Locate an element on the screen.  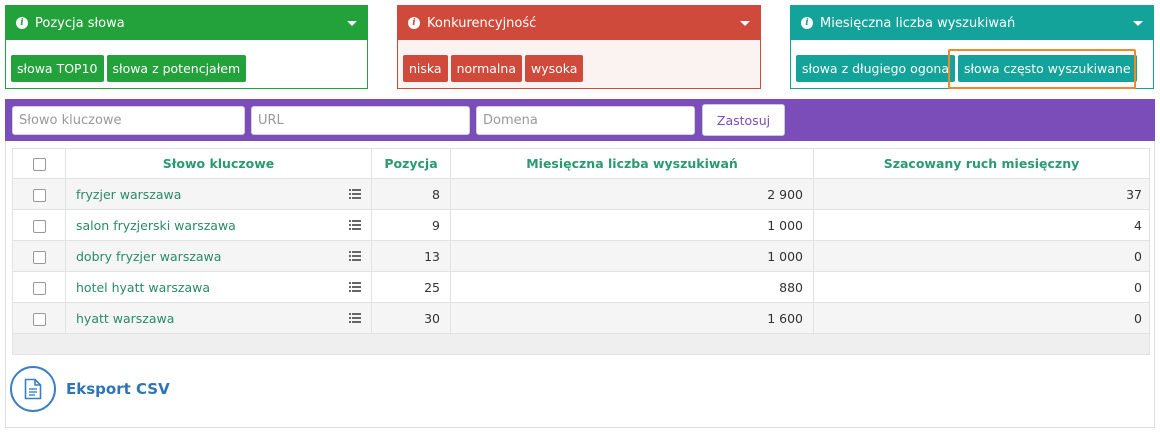
traffic-cell: 4 is located at coordinates (981, 225).